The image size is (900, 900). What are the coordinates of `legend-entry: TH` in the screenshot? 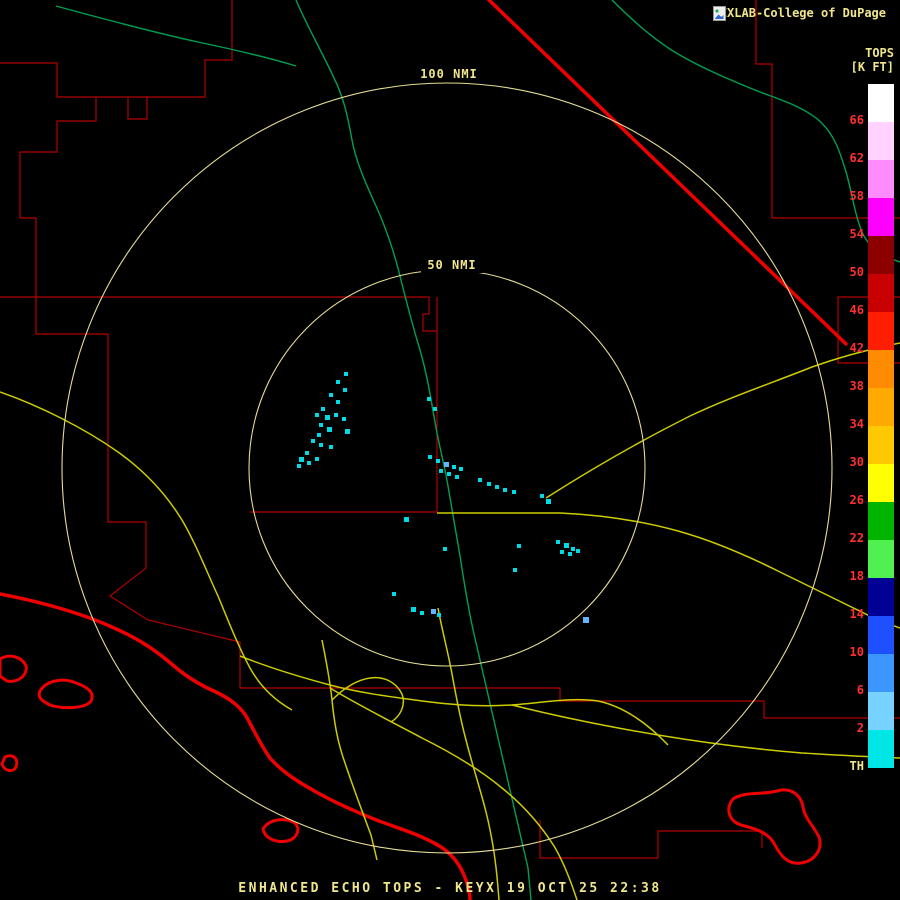 It's located at (872, 751).